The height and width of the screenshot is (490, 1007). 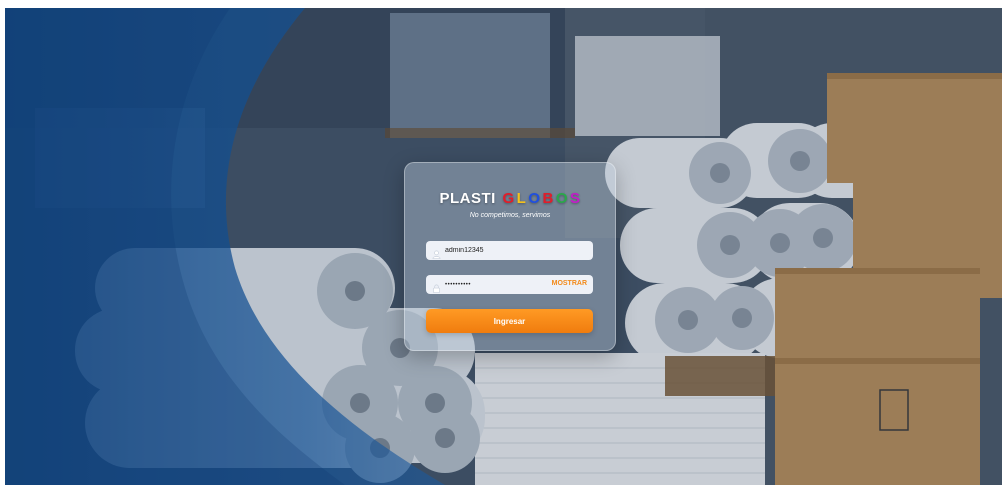 What do you see at coordinates (436, 252) in the screenshot?
I see `user-icon` at bounding box center [436, 252].